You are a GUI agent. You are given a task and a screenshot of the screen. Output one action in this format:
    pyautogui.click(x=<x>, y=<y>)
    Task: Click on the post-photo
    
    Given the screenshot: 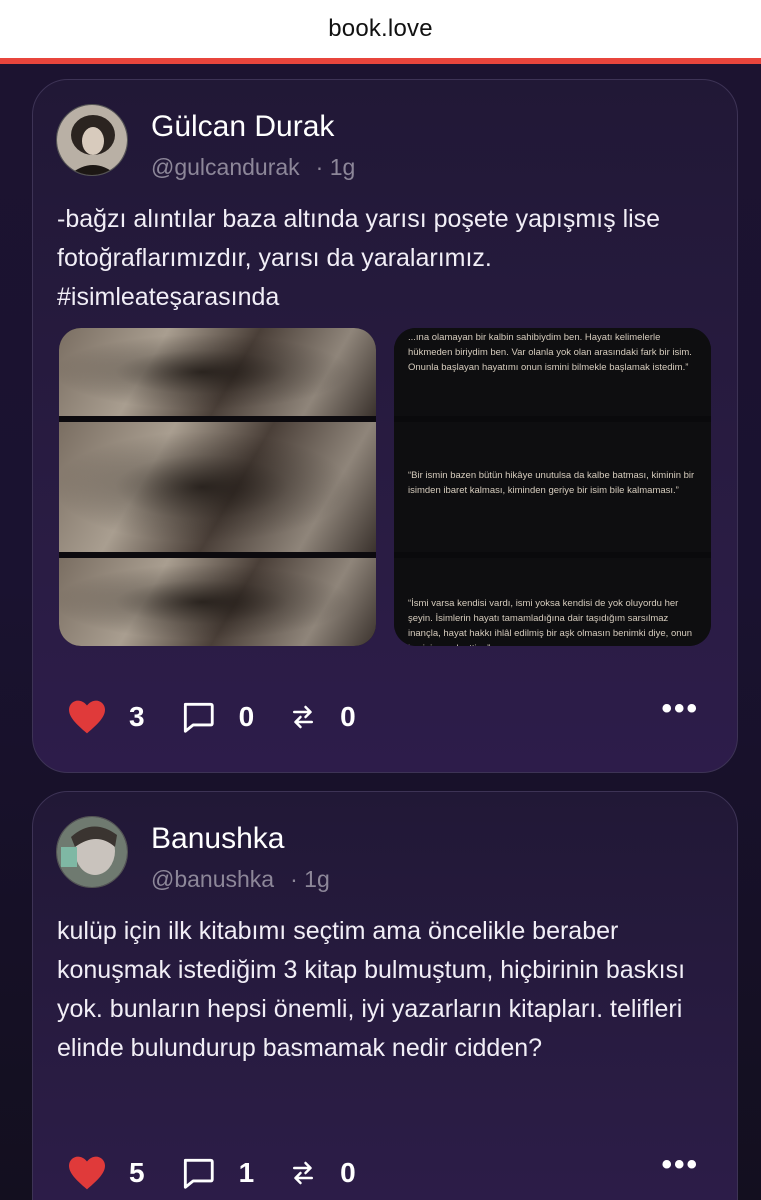 What is the action you would take?
    pyautogui.click(x=217, y=487)
    